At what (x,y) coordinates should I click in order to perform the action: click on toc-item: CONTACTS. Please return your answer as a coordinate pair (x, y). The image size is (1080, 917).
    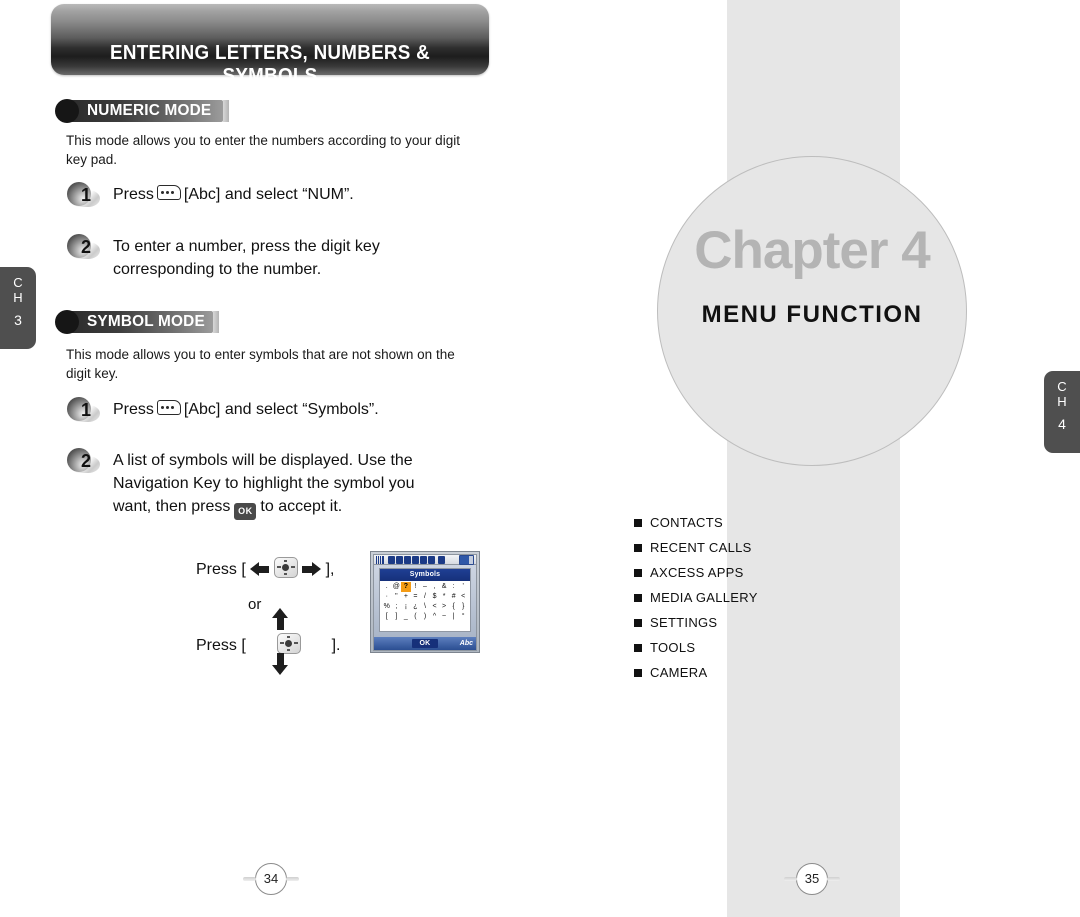
    Looking at the image, I should click on (696, 522).